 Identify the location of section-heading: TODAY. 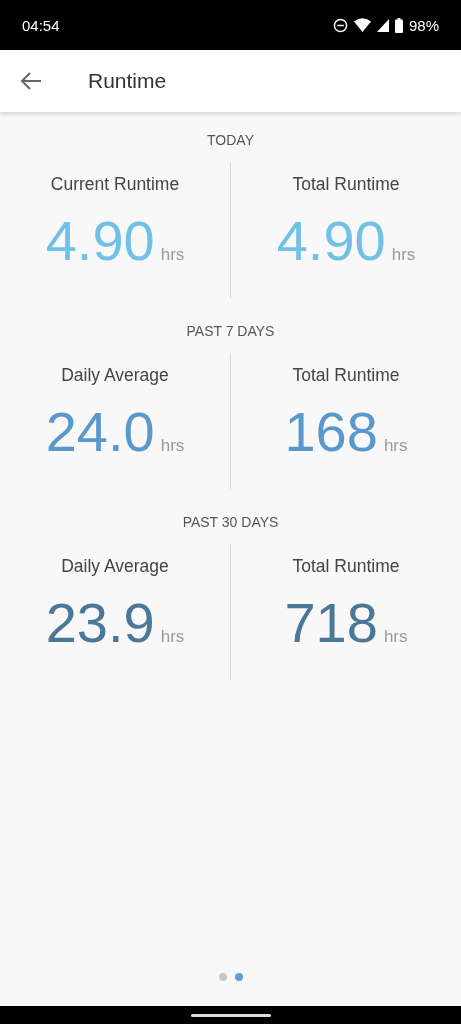
(230, 141).